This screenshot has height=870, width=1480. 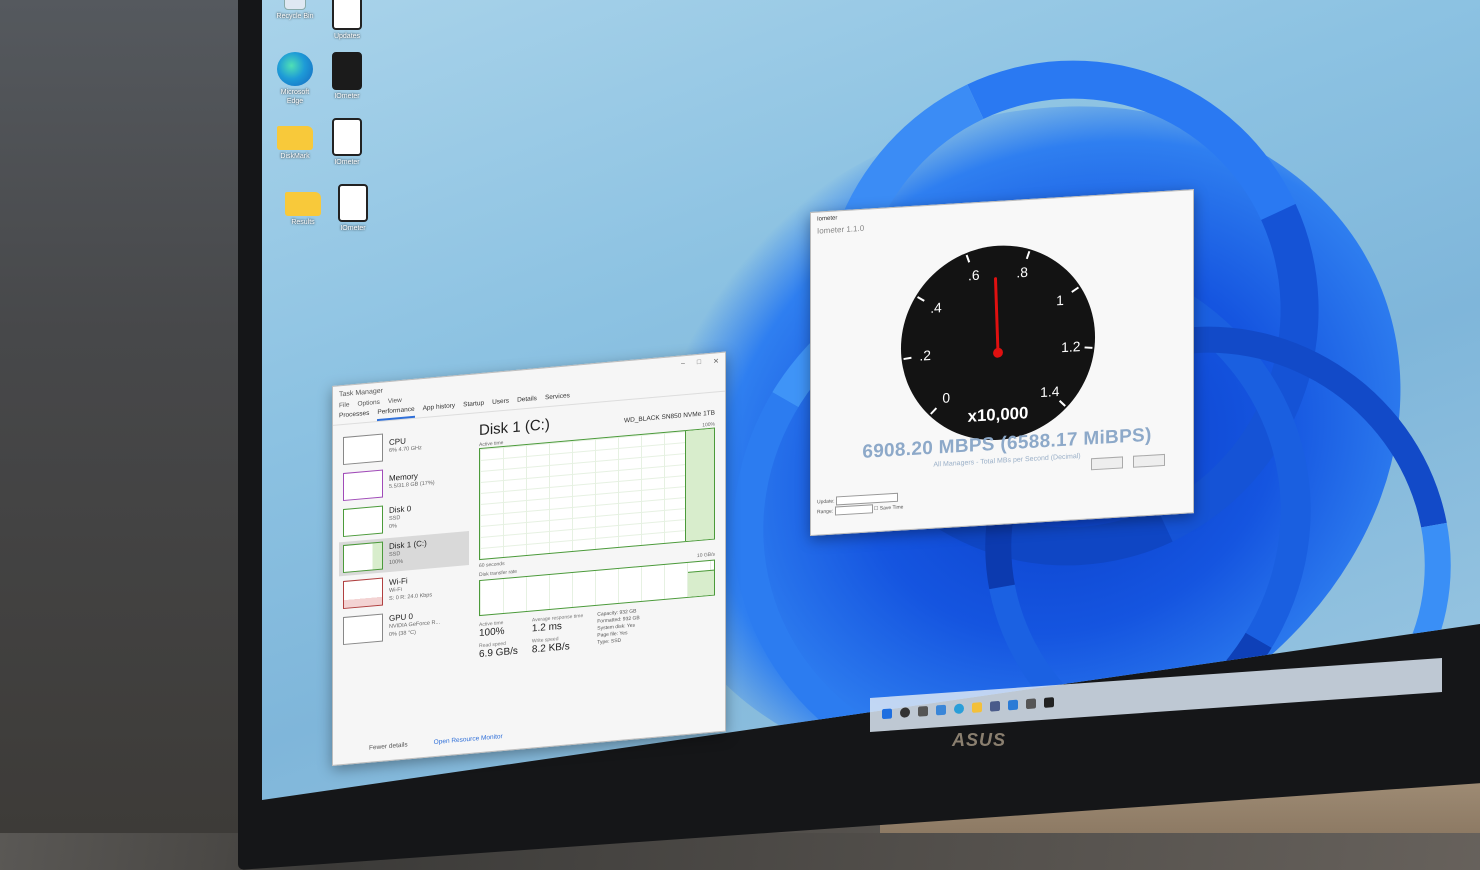 What do you see at coordinates (363, 449) in the screenshot?
I see `cpu-thumbnail` at bounding box center [363, 449].